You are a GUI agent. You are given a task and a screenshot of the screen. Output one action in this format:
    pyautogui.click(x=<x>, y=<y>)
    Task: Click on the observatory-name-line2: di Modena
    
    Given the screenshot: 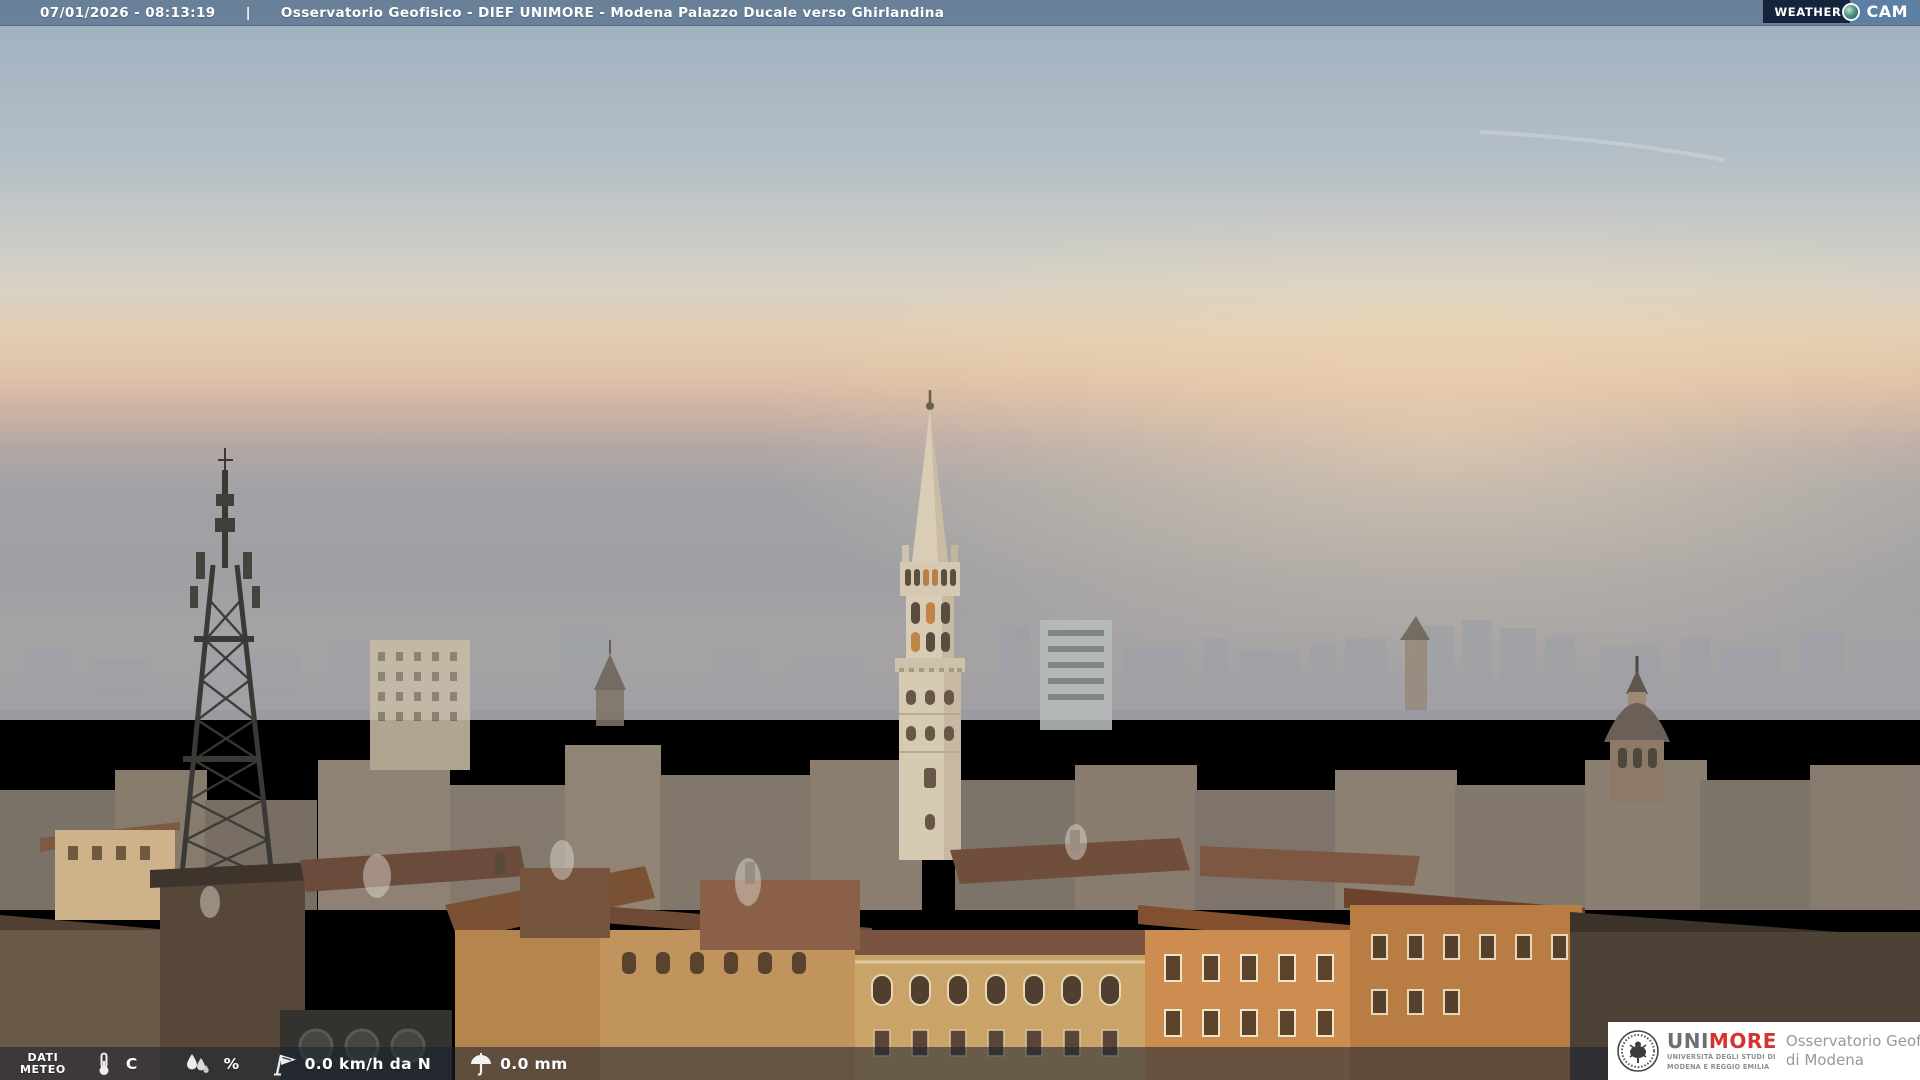 What is the action you would take?
    pyautogui.click(x=1824, y=1060)
    